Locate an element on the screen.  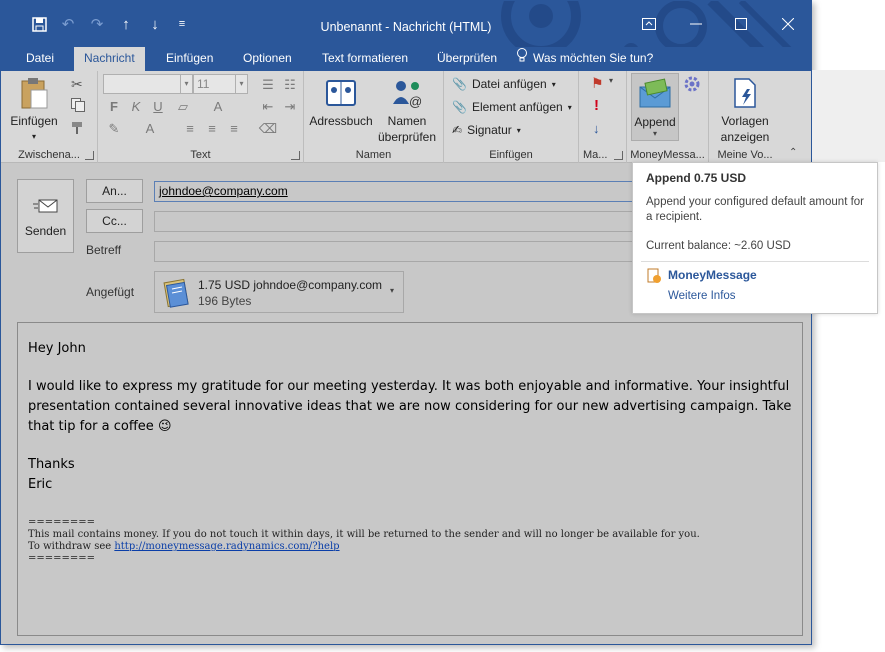
align-right-icon: ≡ is located at coordinates (234, 129).